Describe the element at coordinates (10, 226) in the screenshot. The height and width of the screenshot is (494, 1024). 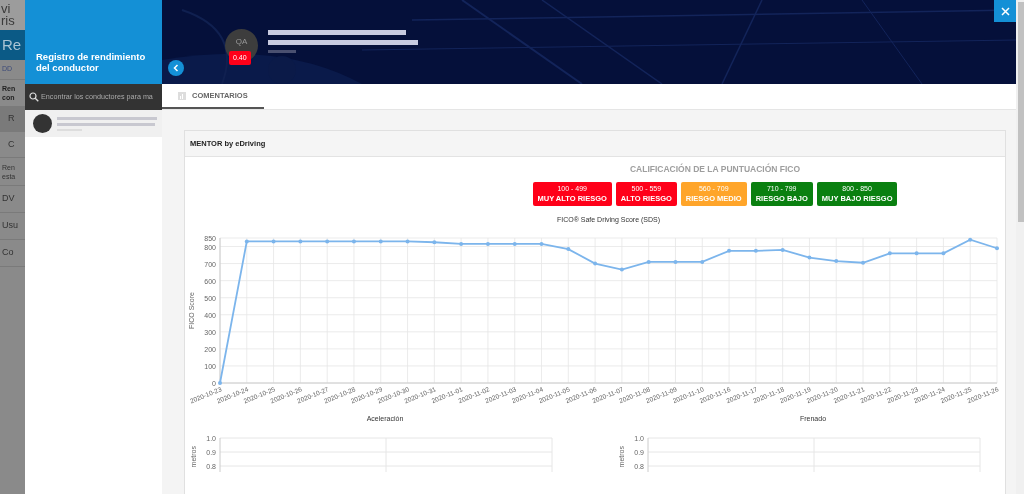
I see `menu-item: Usu` at that location.